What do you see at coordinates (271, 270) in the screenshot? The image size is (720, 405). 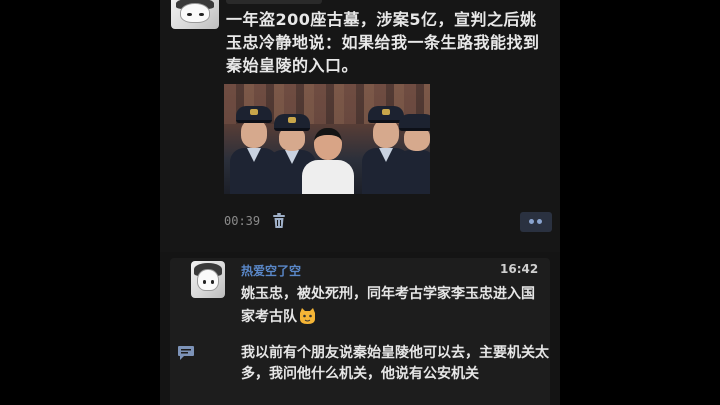 I see `comment-author-name: 热爱空了空` at bounding box center [271, 270].